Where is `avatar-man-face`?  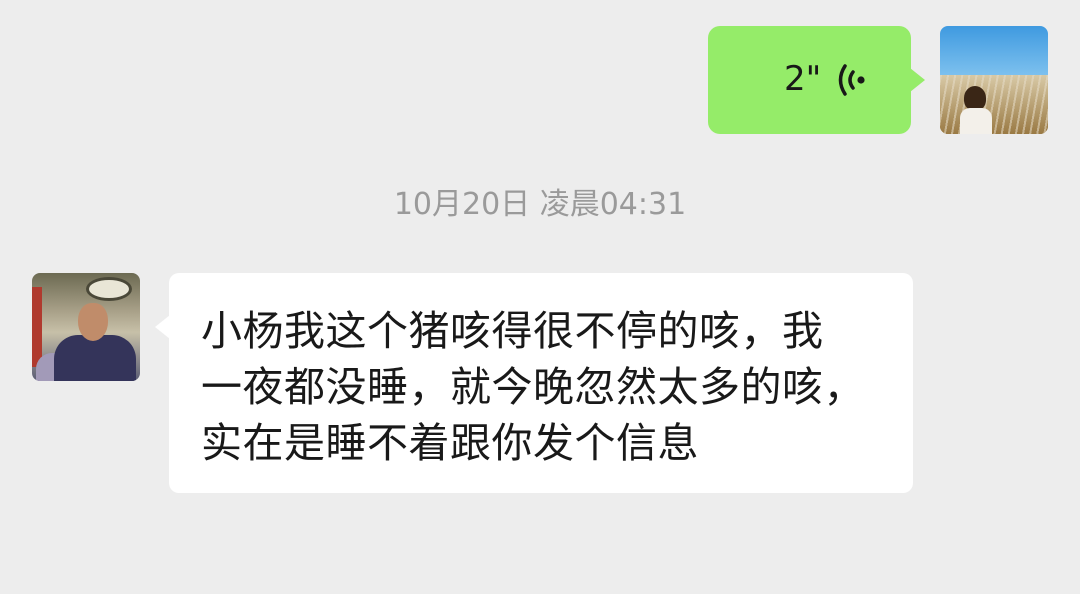
avatar-man-face is located at coordinates (93, 322).